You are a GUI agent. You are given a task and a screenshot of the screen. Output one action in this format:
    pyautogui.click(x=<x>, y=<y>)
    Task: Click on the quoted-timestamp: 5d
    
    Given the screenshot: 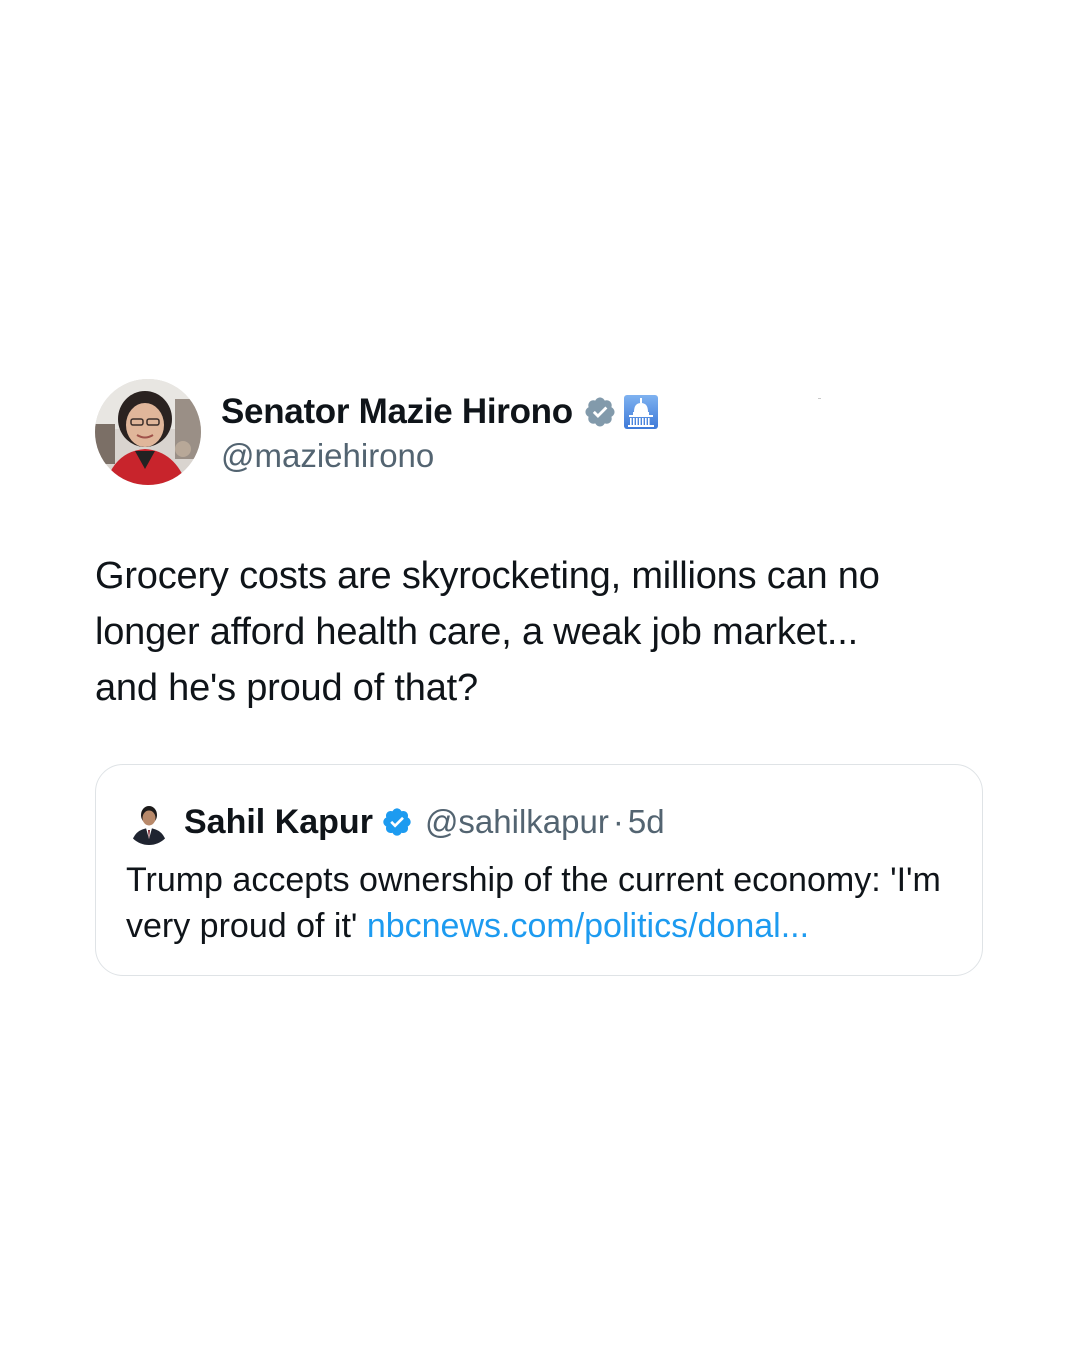 What is the action you would take?
    pyautogui.click(x=646, y=822)
    